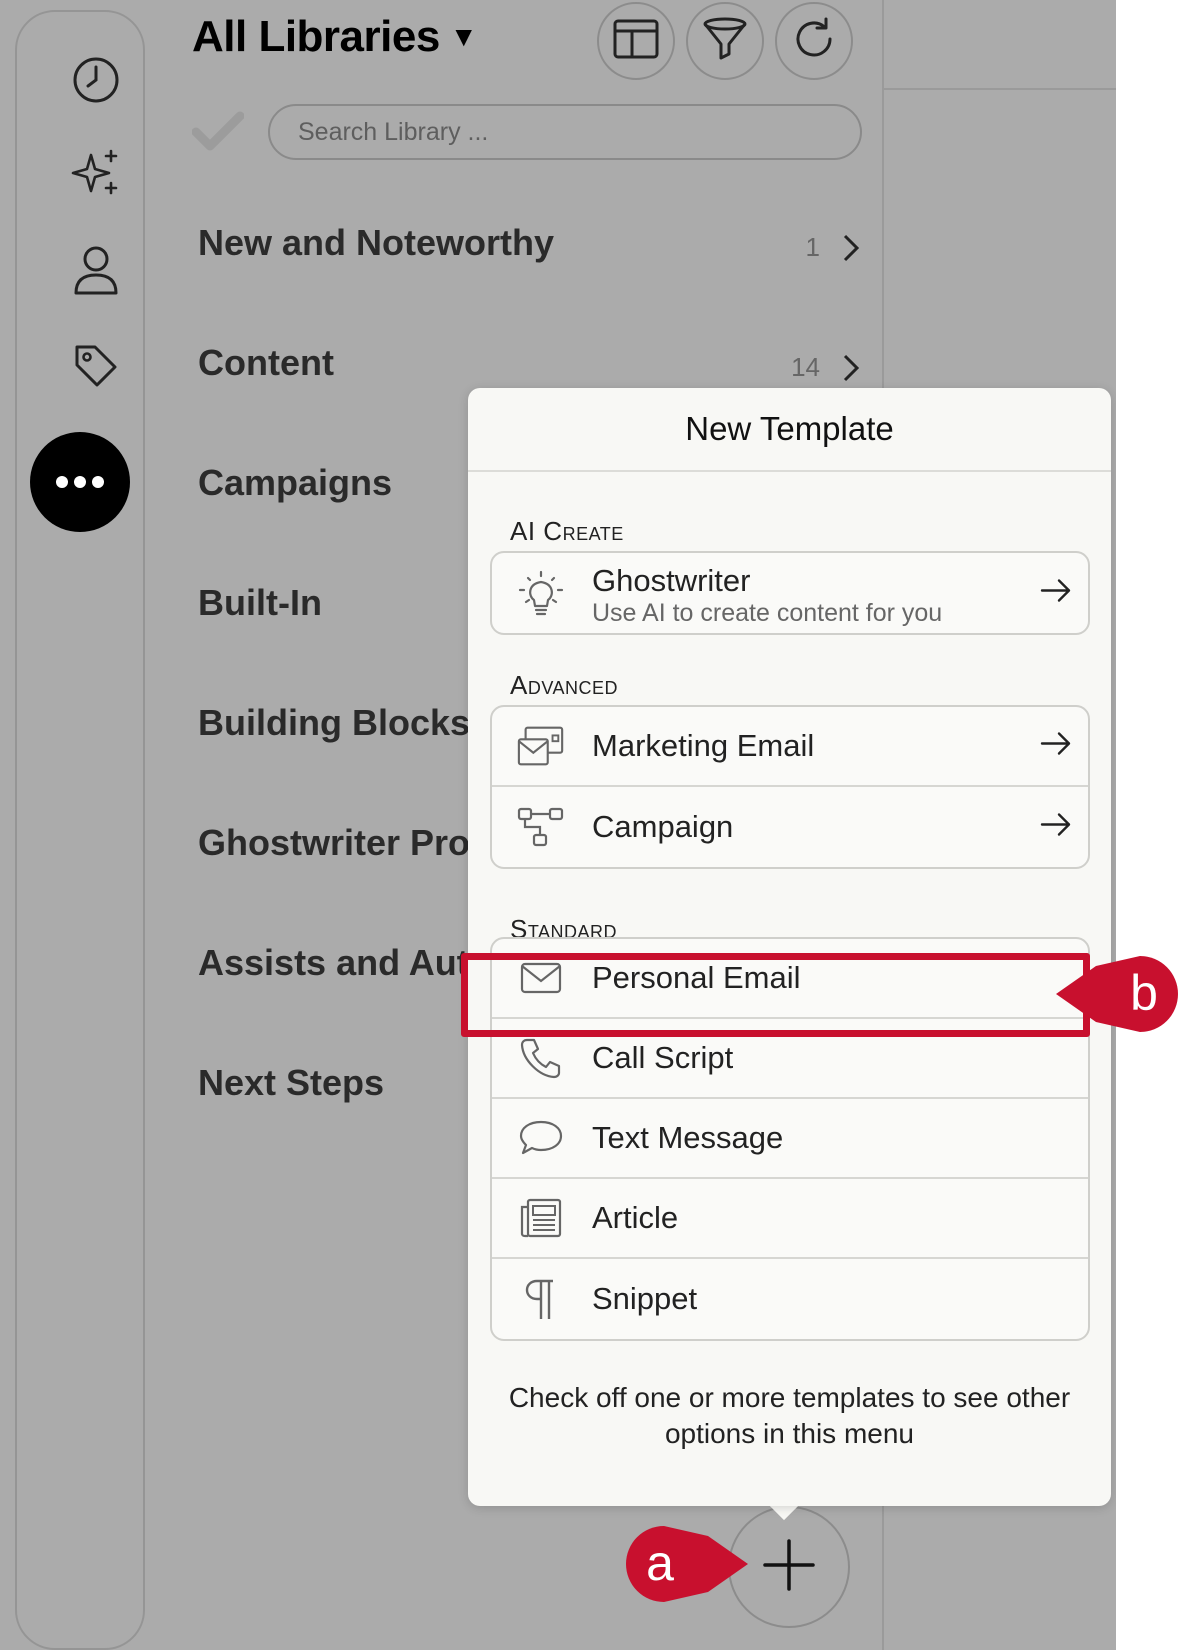  What do you see at coordinates (376, 242) in the screenshot?
I see `library-item-label: New and Noteworthy` at bounding box center [376, 242].